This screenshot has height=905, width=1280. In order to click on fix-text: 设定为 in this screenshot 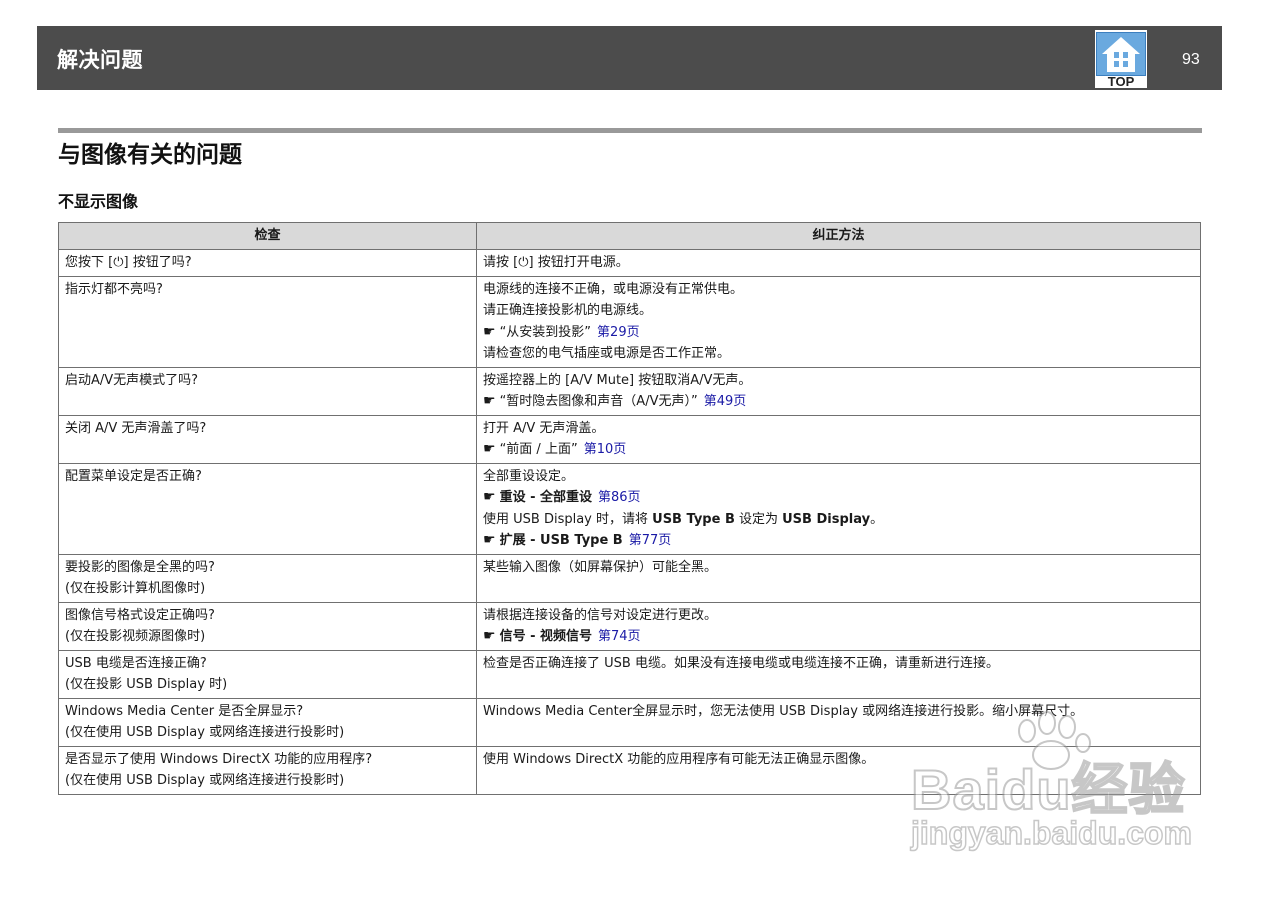, I will do `click(758, 519)`.